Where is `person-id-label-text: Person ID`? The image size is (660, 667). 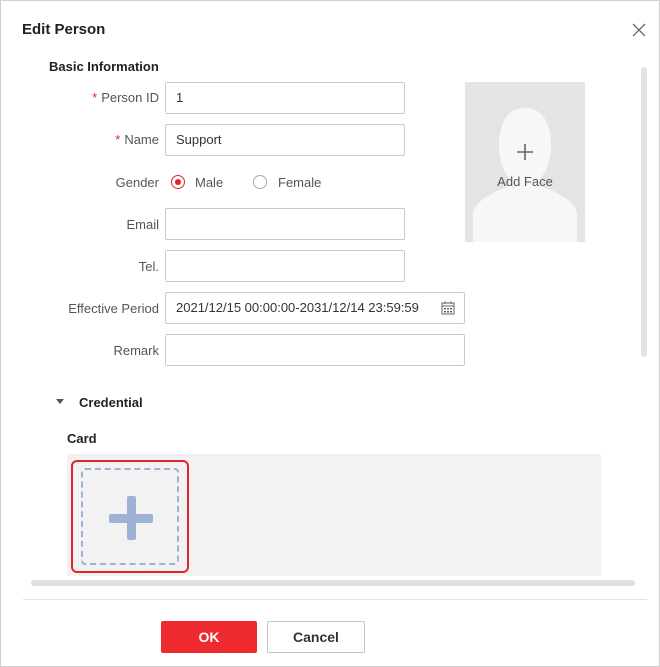 person-id-label-text: Person ID is located at coordinates (130, 97).